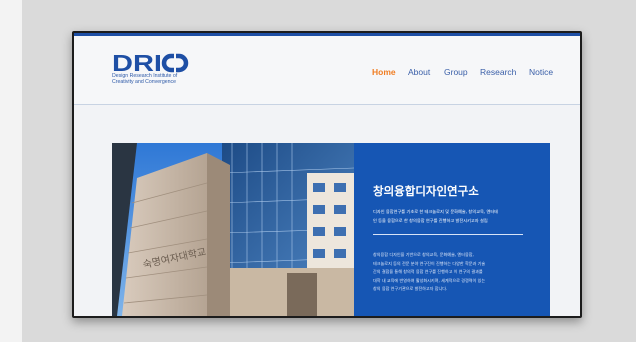 Image resolution: width=636 pixels, height=342 pixels. Describe the element at coordinates (144, 82) in the screenshot. I see `brand-name-line2: Creativity and Convergence` at that location.